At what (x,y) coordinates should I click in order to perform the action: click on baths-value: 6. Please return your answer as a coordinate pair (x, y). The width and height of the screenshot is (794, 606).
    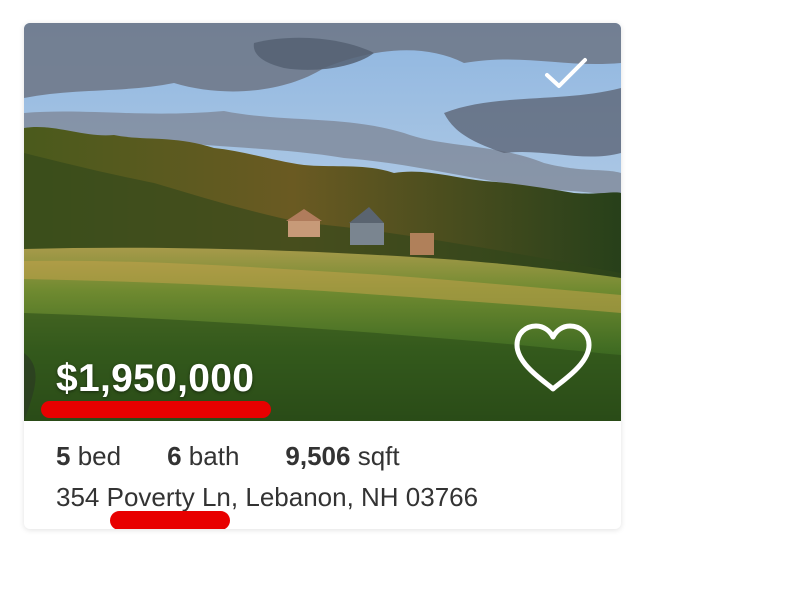
    Looking at the image, I should click on (174, 456).